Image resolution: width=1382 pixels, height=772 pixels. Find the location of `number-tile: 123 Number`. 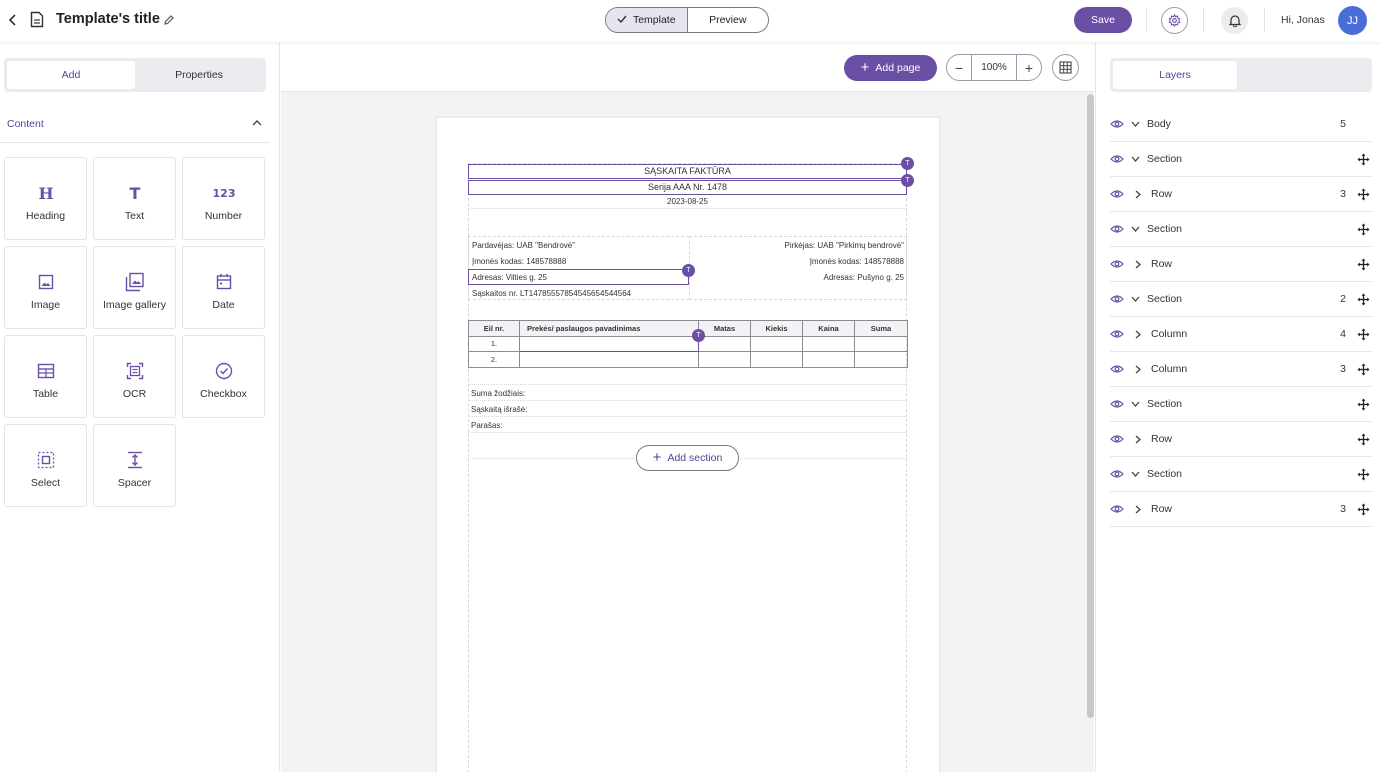

number-tile: 123 Number is located at coordinates (223, 198).